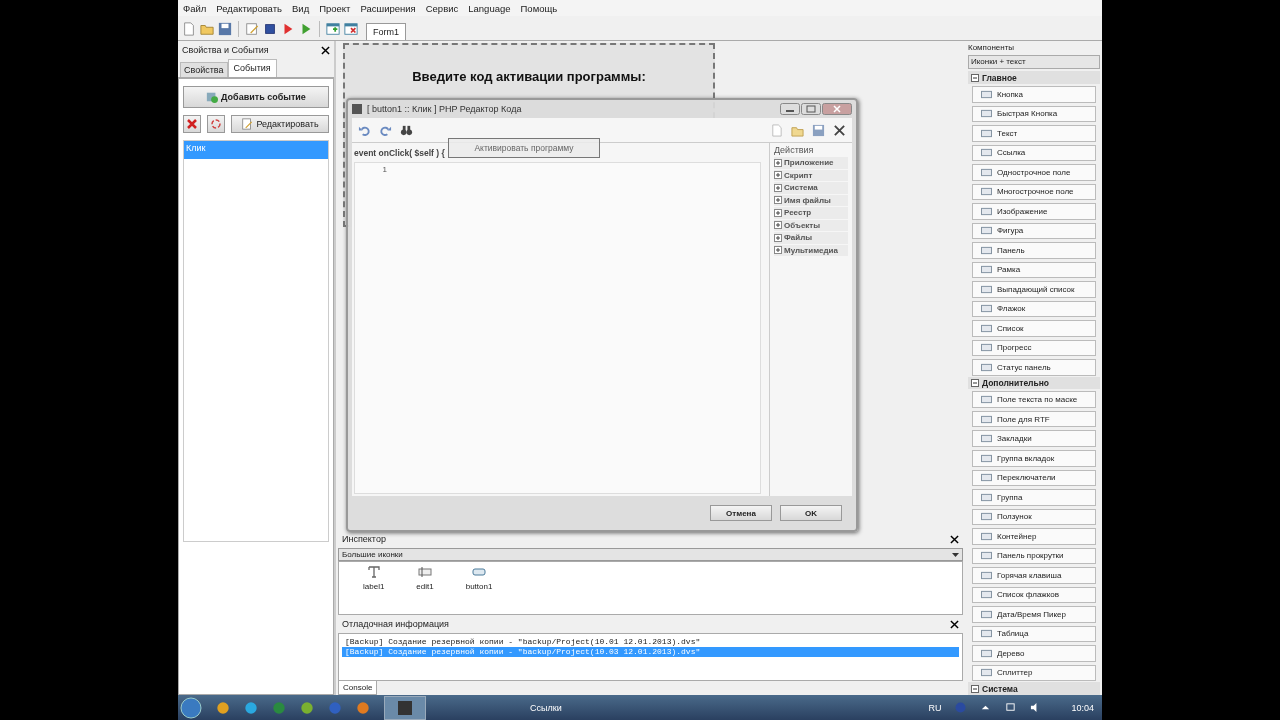  I want to click on group-header: Главное, so click(1034, 77).